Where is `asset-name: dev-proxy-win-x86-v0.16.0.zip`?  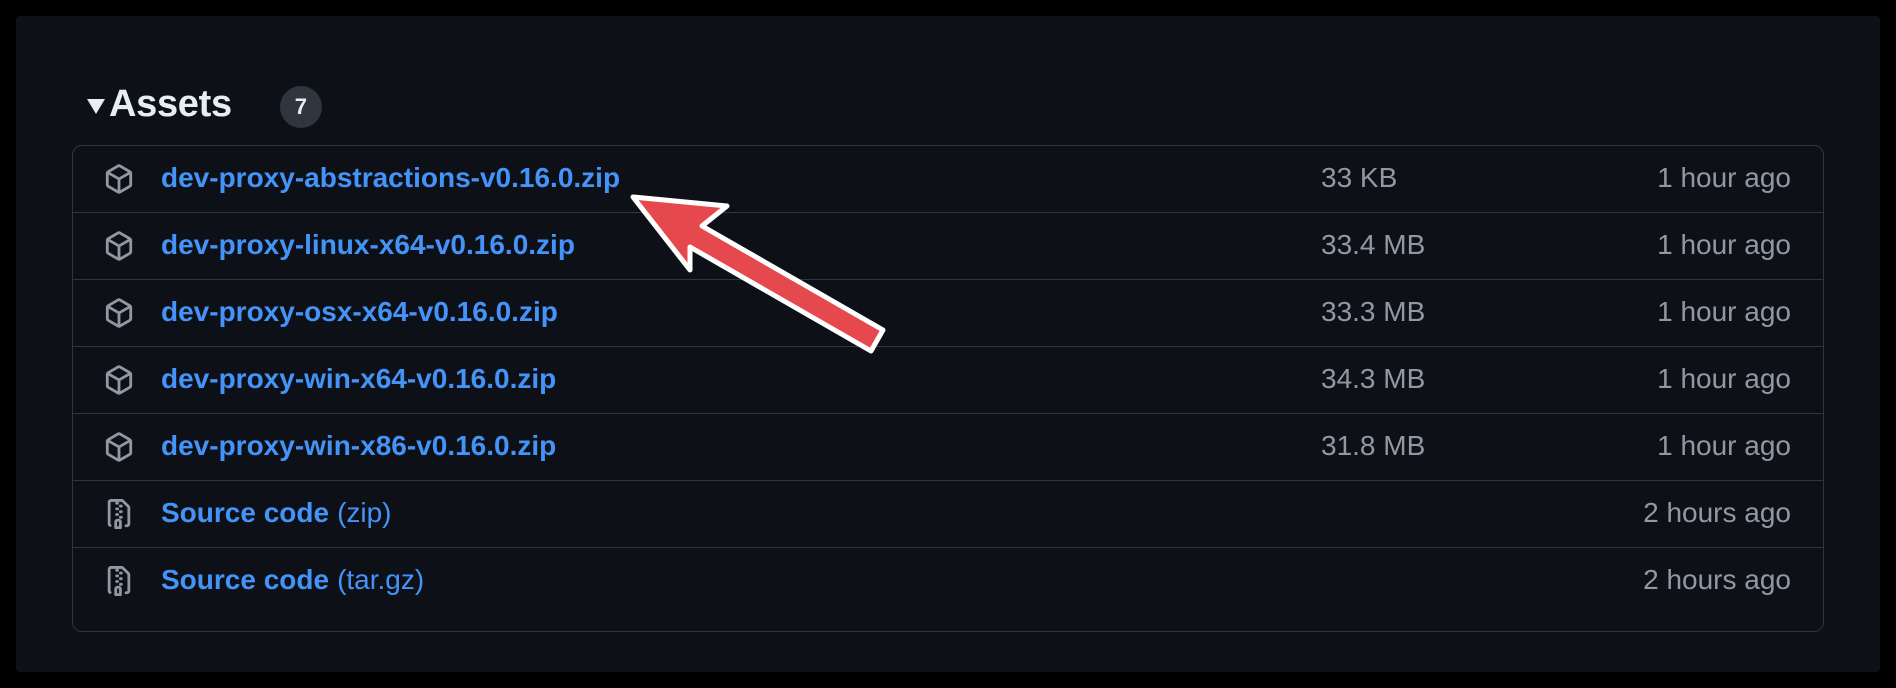
asset-name: dev-proxy-win-x86-v0.16.0.zip is located at coordinates (359, 445).